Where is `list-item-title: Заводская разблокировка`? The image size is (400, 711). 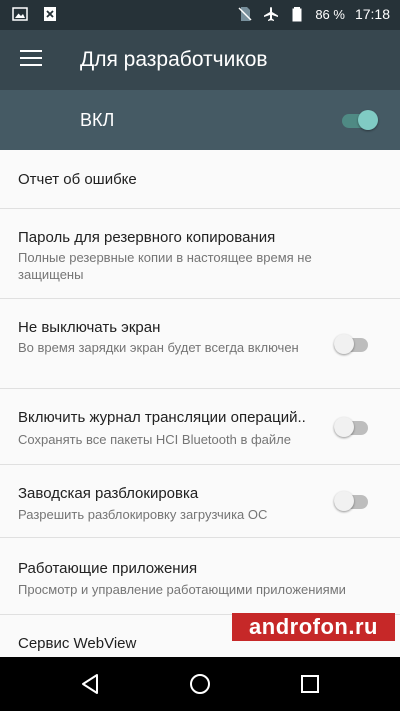
list-item-title: Заводская разблокировка is located at coordinates (108, 493).